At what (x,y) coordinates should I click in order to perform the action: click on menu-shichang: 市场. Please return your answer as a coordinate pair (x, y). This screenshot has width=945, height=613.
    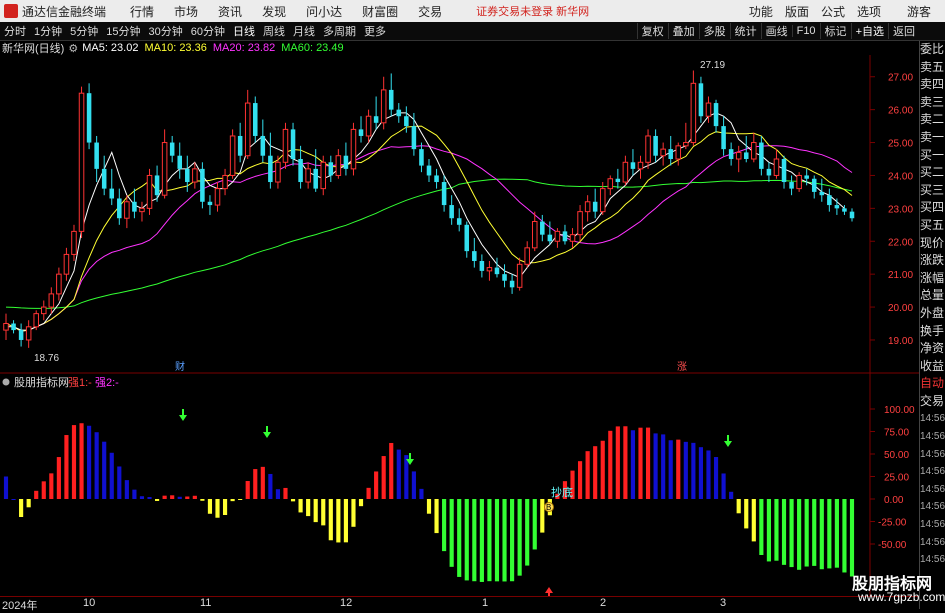
    Looking at the image, I should click on (186, 11).